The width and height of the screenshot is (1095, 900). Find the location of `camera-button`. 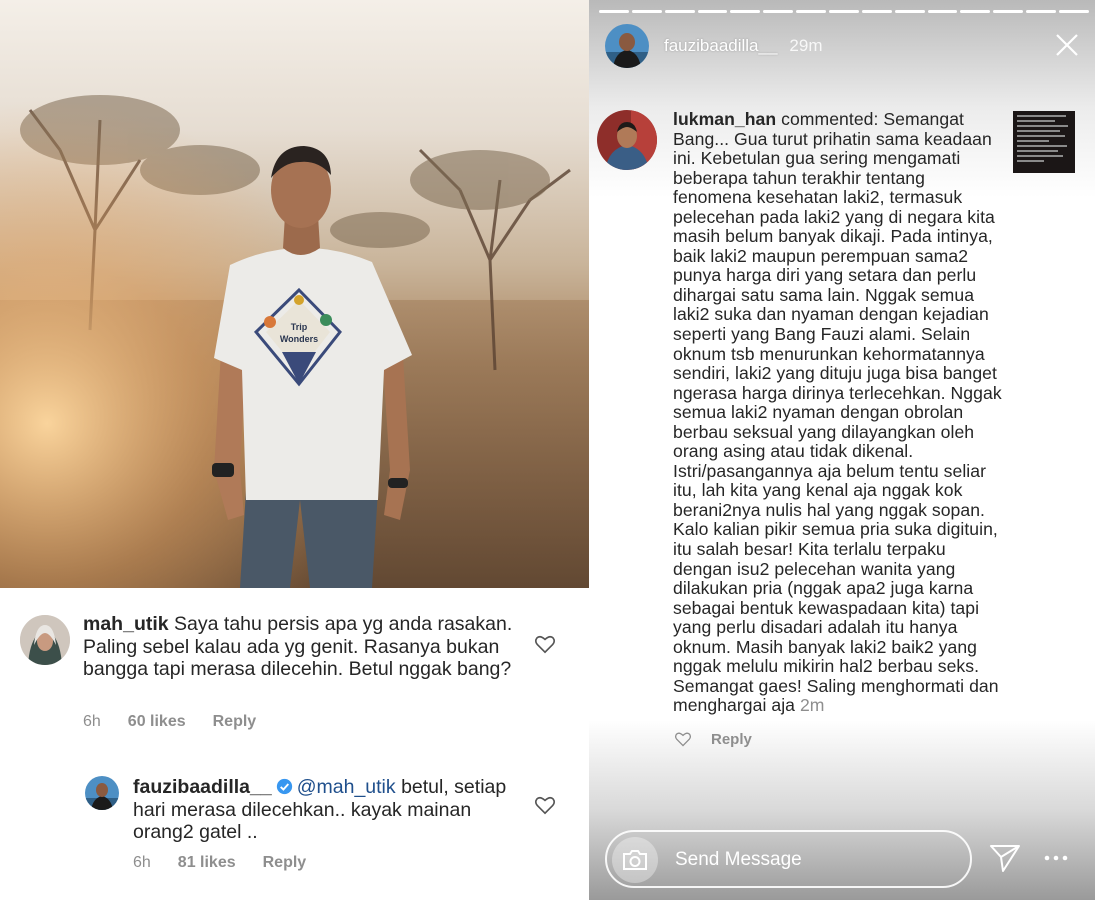

camera-button is located at coordinates (635, 860).